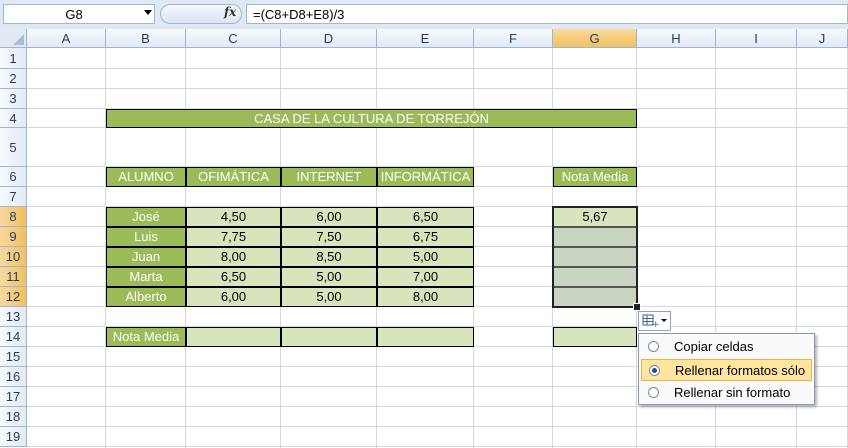 This screenshot has height=448, width=848. What do you see at coordinates (230, 12) in the screenshot?
I see `function-icon: fx` at bounding box center [230, 12].